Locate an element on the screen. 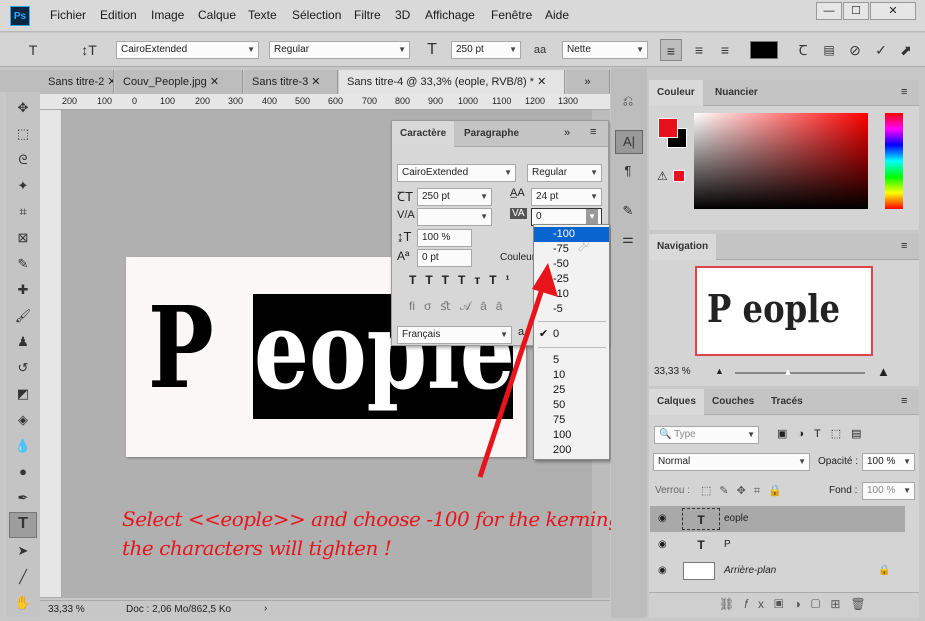  layer-filter-icons: ▣◑T⬚▤ is located at coordinates (824, 433).